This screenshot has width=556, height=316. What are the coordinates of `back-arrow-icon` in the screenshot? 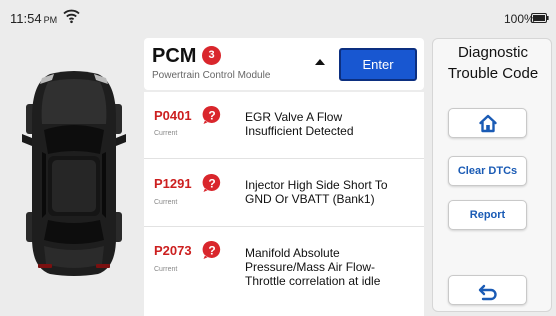 It's located at (487, 292).